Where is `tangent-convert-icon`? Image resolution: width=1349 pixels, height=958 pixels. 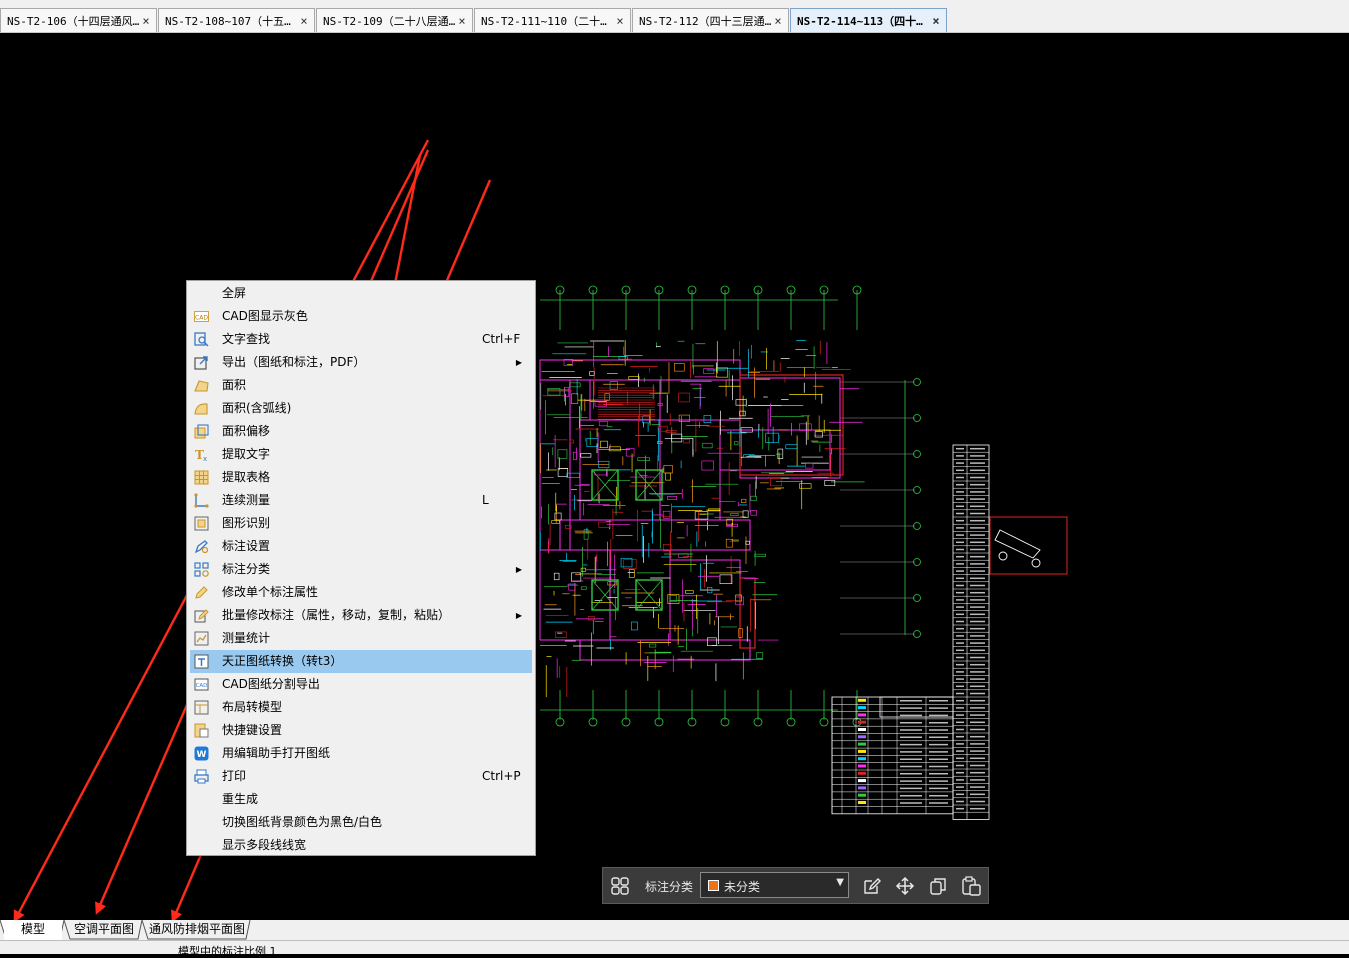 tangent-convert-icon is located at coordinates (201, 661).